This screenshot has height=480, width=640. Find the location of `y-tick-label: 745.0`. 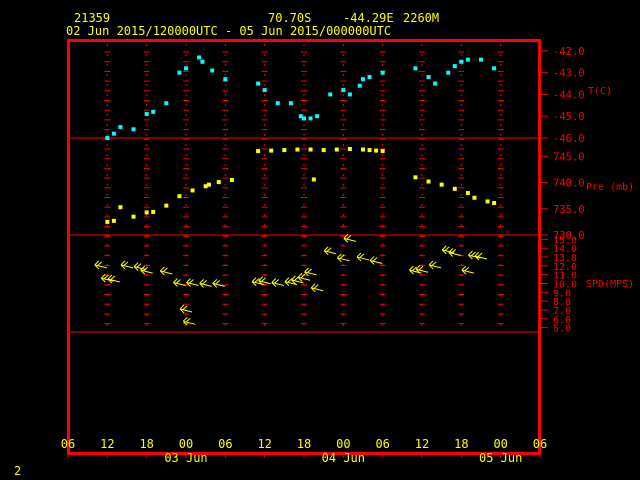

y-tick-label: 745.0 is located at coordinates (569, 157).